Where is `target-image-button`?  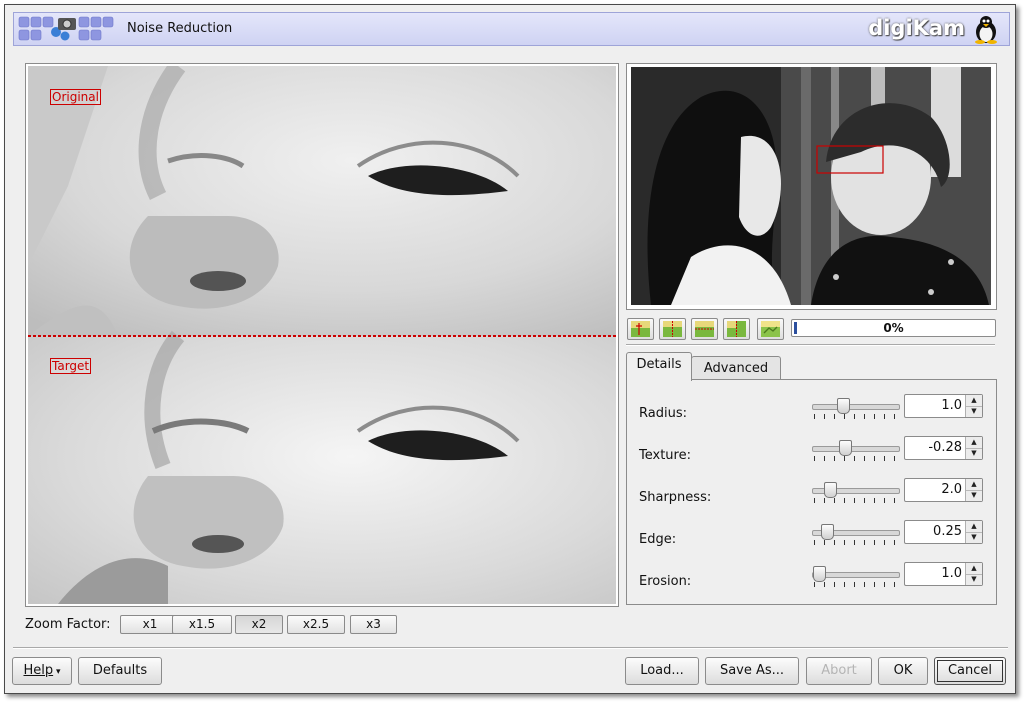
target-image-button is located at coordinates (770, 329).